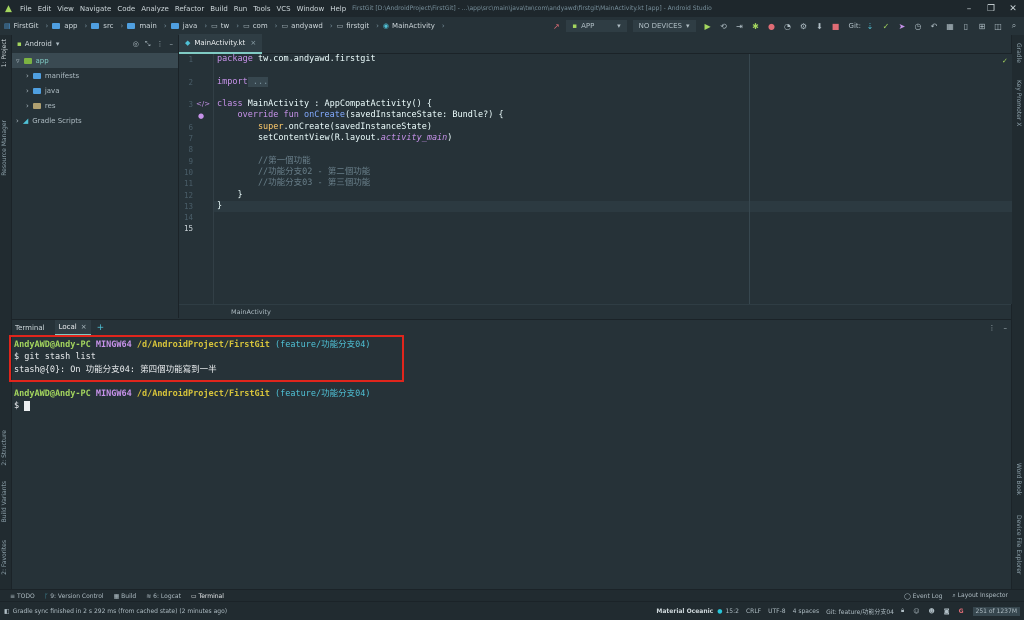 This screenshot has height=620, width=1024. What do you see at coordinates (70, 26) in the screenshot?
I see `breadcrumb-app: app` at bounding box center [70, 26].